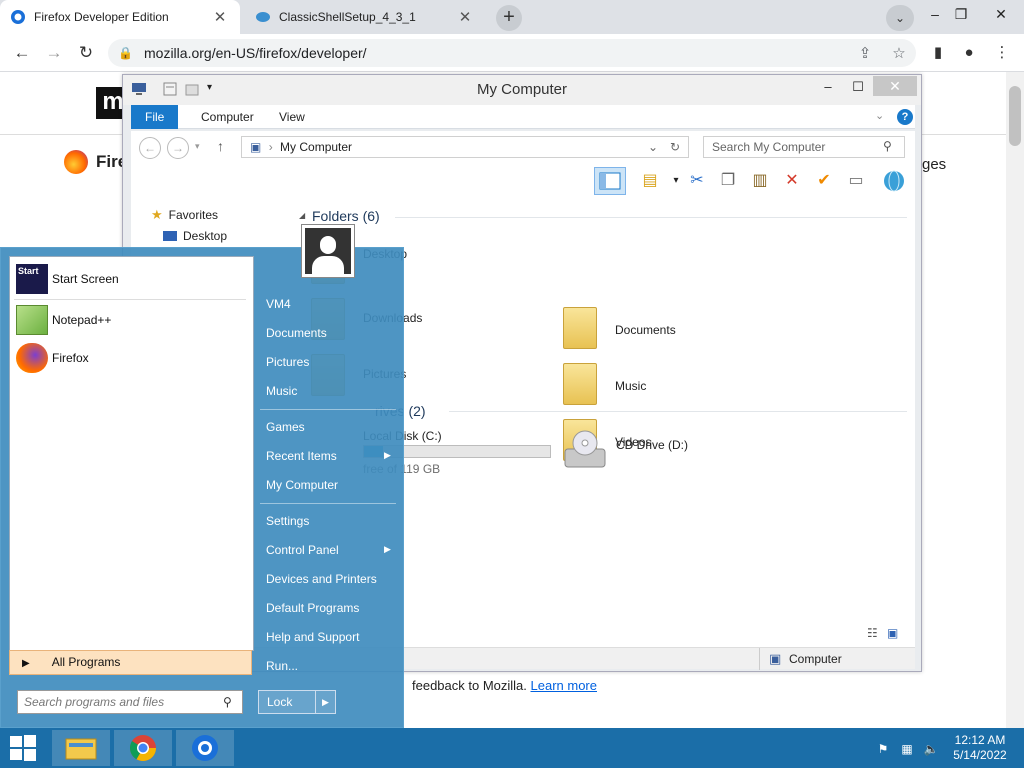  I want to click on explorer-close-button: ✕, so click(895, 86).